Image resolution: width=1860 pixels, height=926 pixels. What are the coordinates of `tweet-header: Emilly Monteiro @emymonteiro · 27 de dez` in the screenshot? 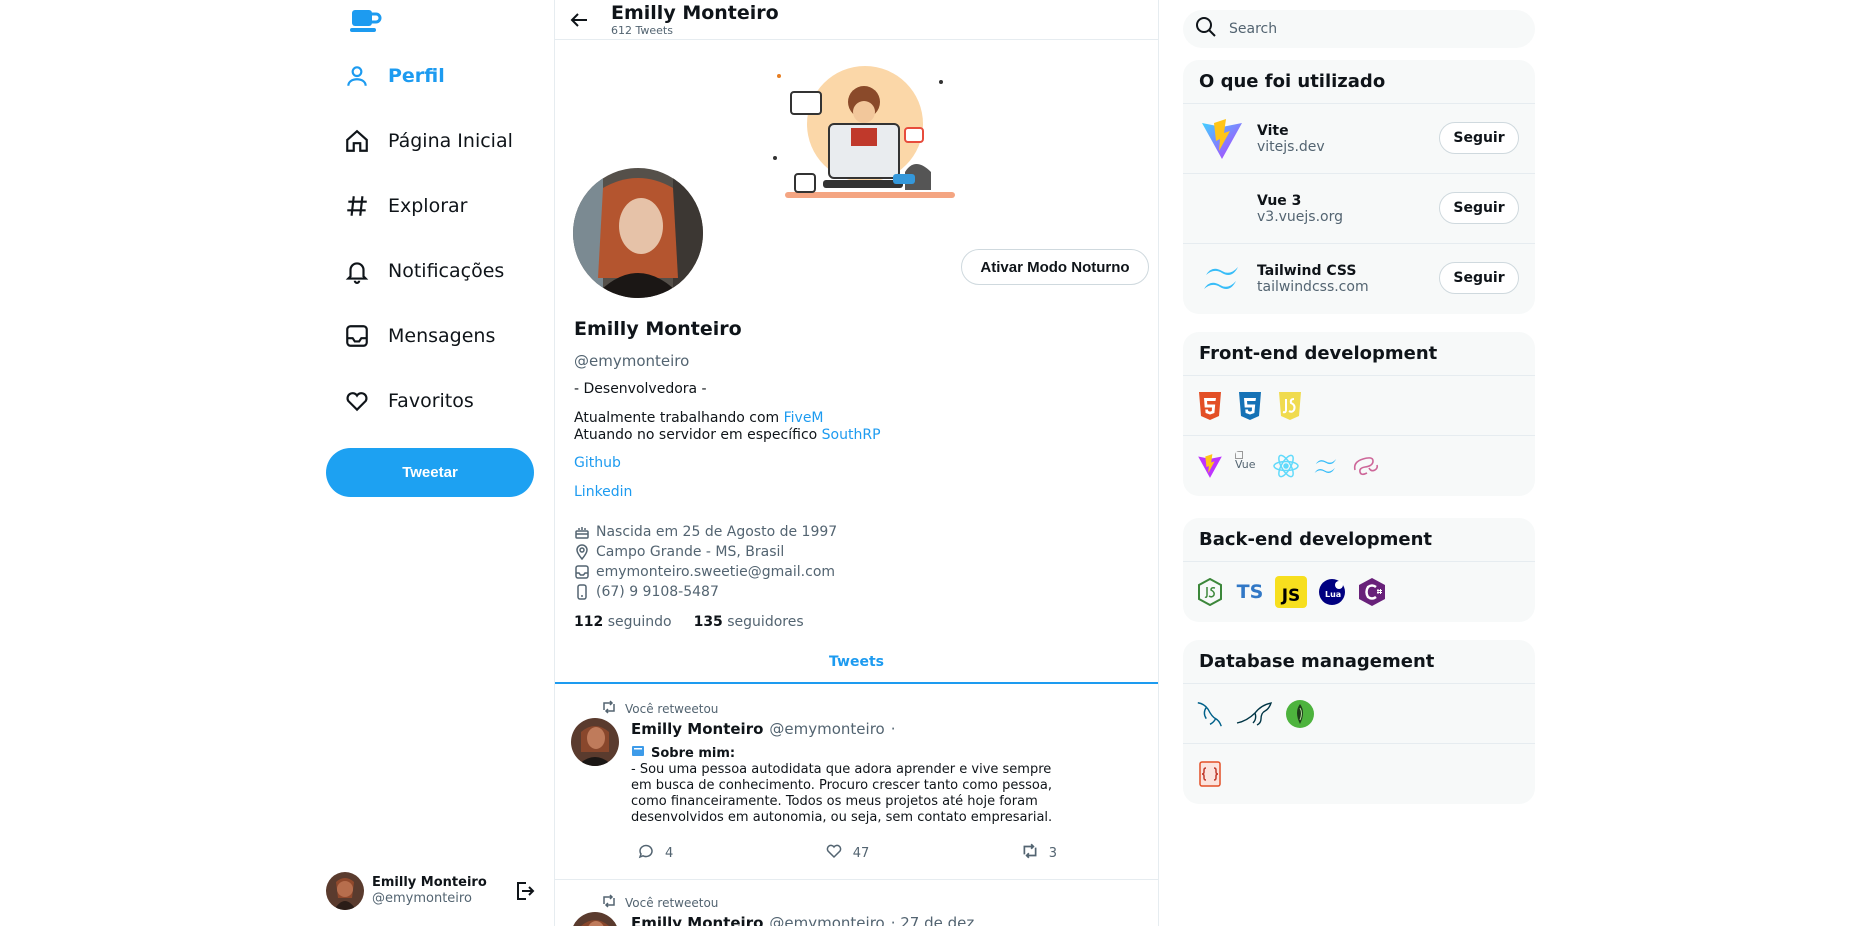 It's located at (802, 920).